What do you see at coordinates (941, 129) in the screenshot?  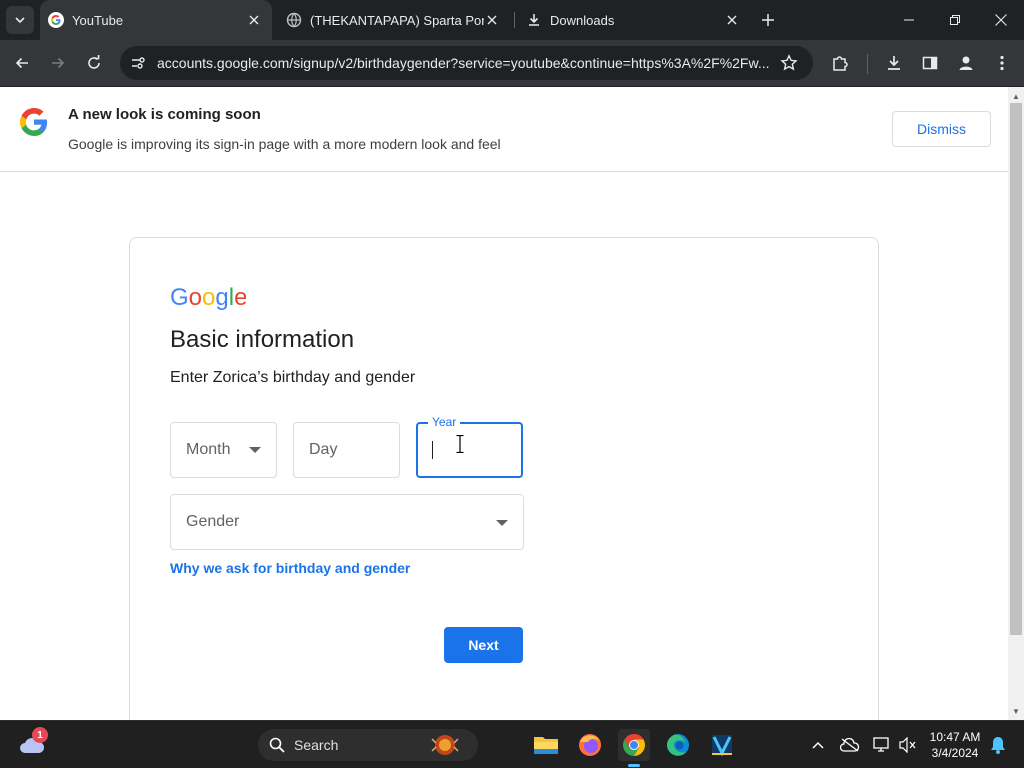 I see `dismiss-button: Dismiss` at bounding box center [941, 129].